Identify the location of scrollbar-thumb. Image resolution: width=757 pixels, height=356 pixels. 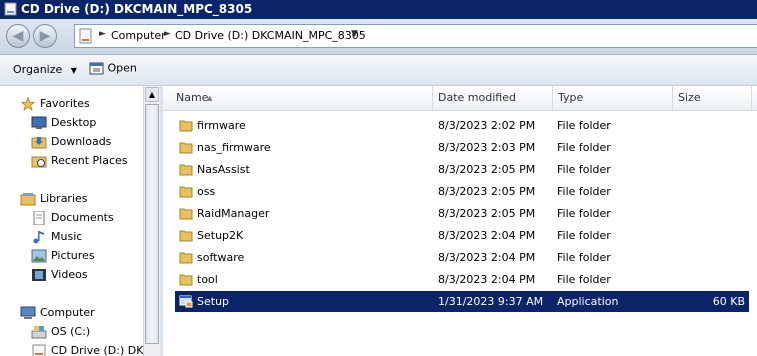
(152, 224).